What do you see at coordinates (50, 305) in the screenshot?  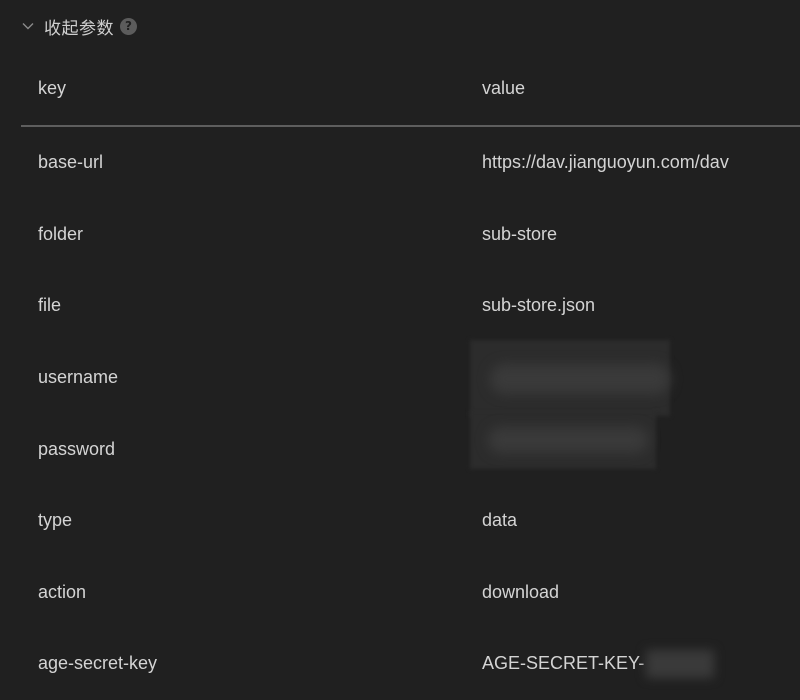 I see `row-key: file` at bounding box center [50, 305].